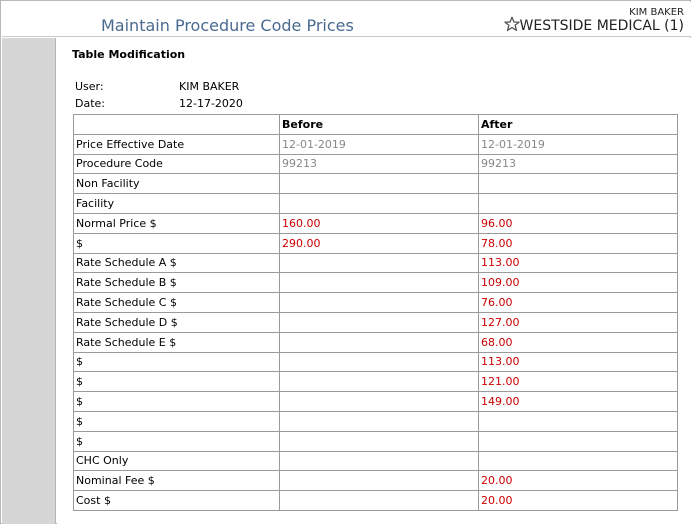 The image size is (691, 524). I want to click on table-row: Nominal Fee $ 20.00, so click(375, 481).